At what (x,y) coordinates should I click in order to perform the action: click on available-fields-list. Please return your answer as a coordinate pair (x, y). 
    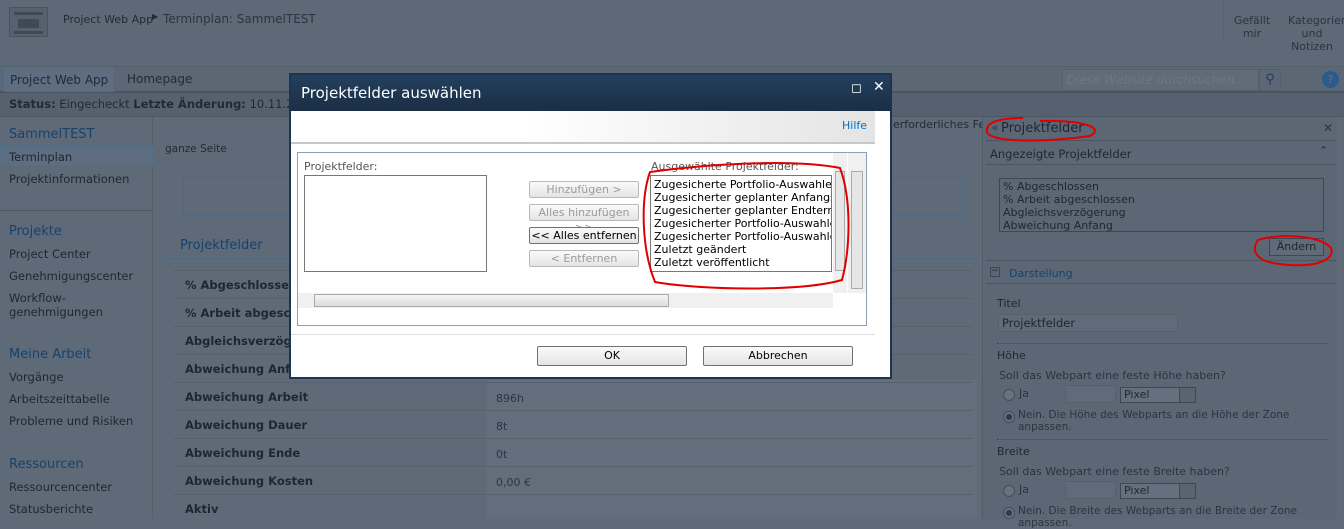
    Looking at the image, I should click on (395, 223).